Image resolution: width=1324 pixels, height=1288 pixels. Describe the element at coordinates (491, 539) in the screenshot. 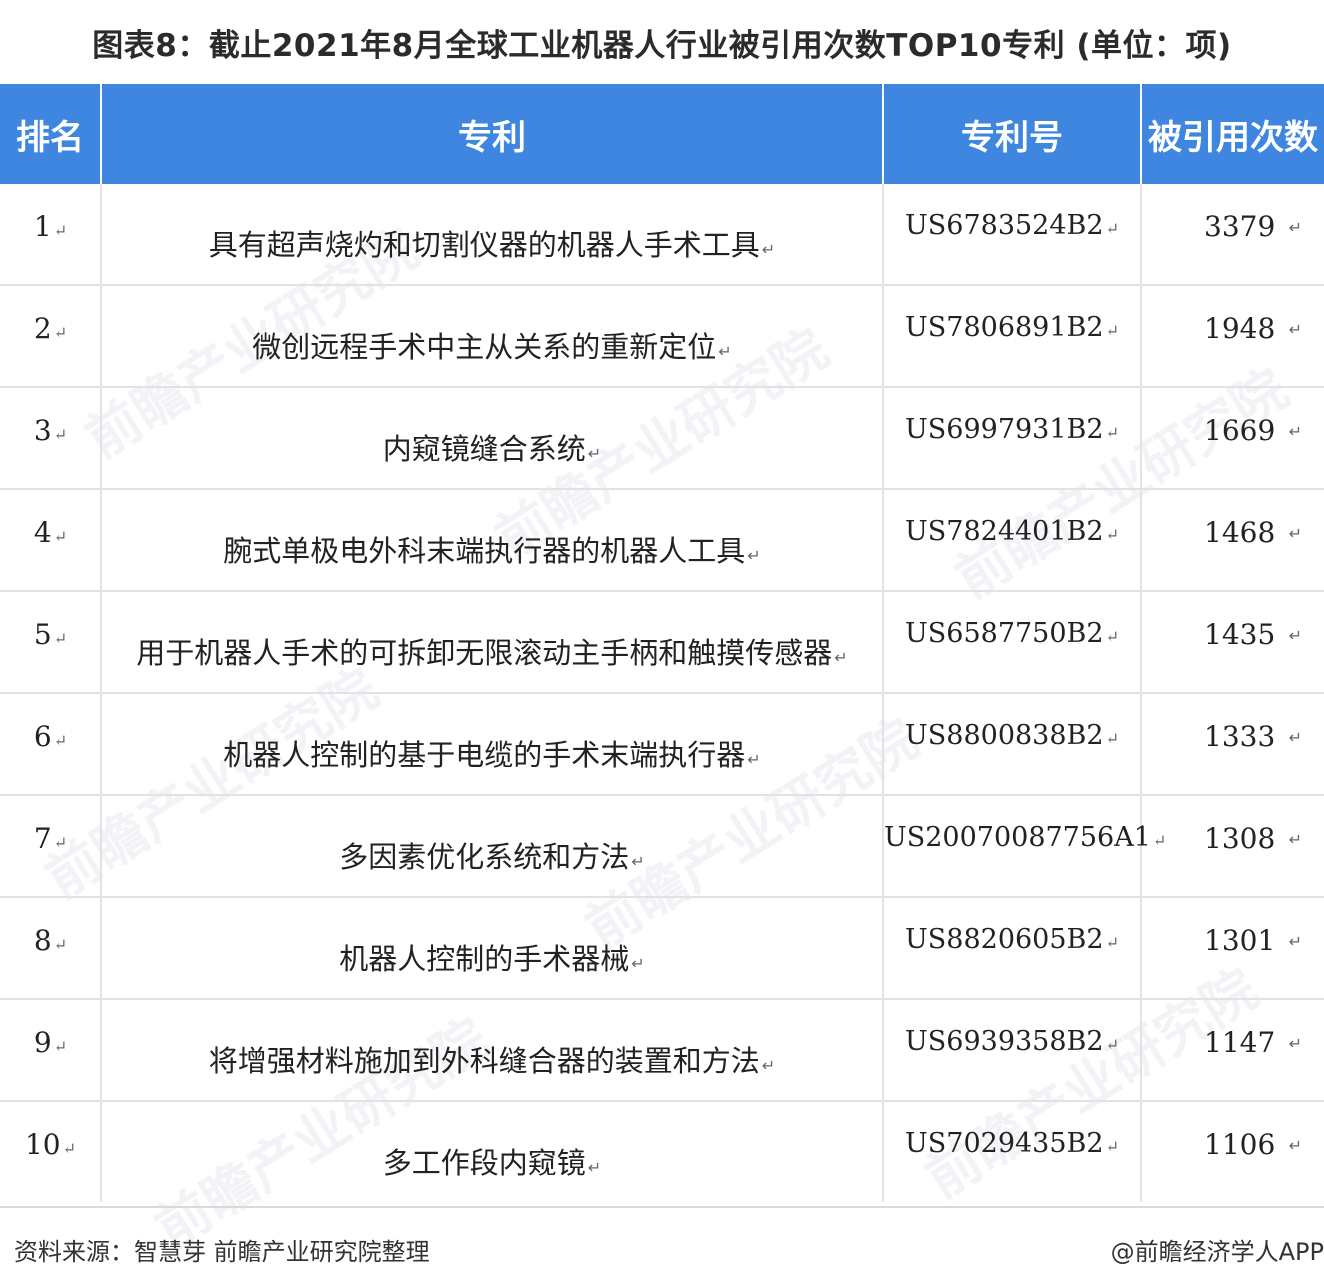

I see `patent-name-cell: 腕式单极电外科末端执行器的机器人工具 ↵` at that location.